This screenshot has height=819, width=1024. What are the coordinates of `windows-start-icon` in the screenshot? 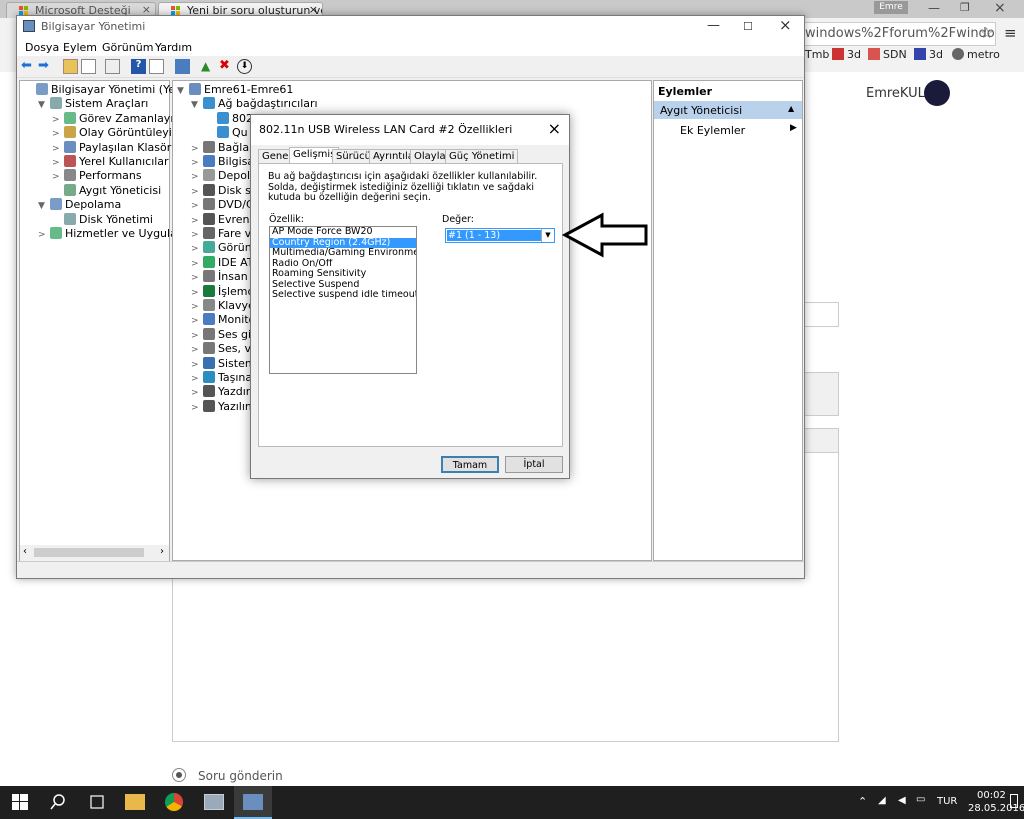 It's located at (23, 805).